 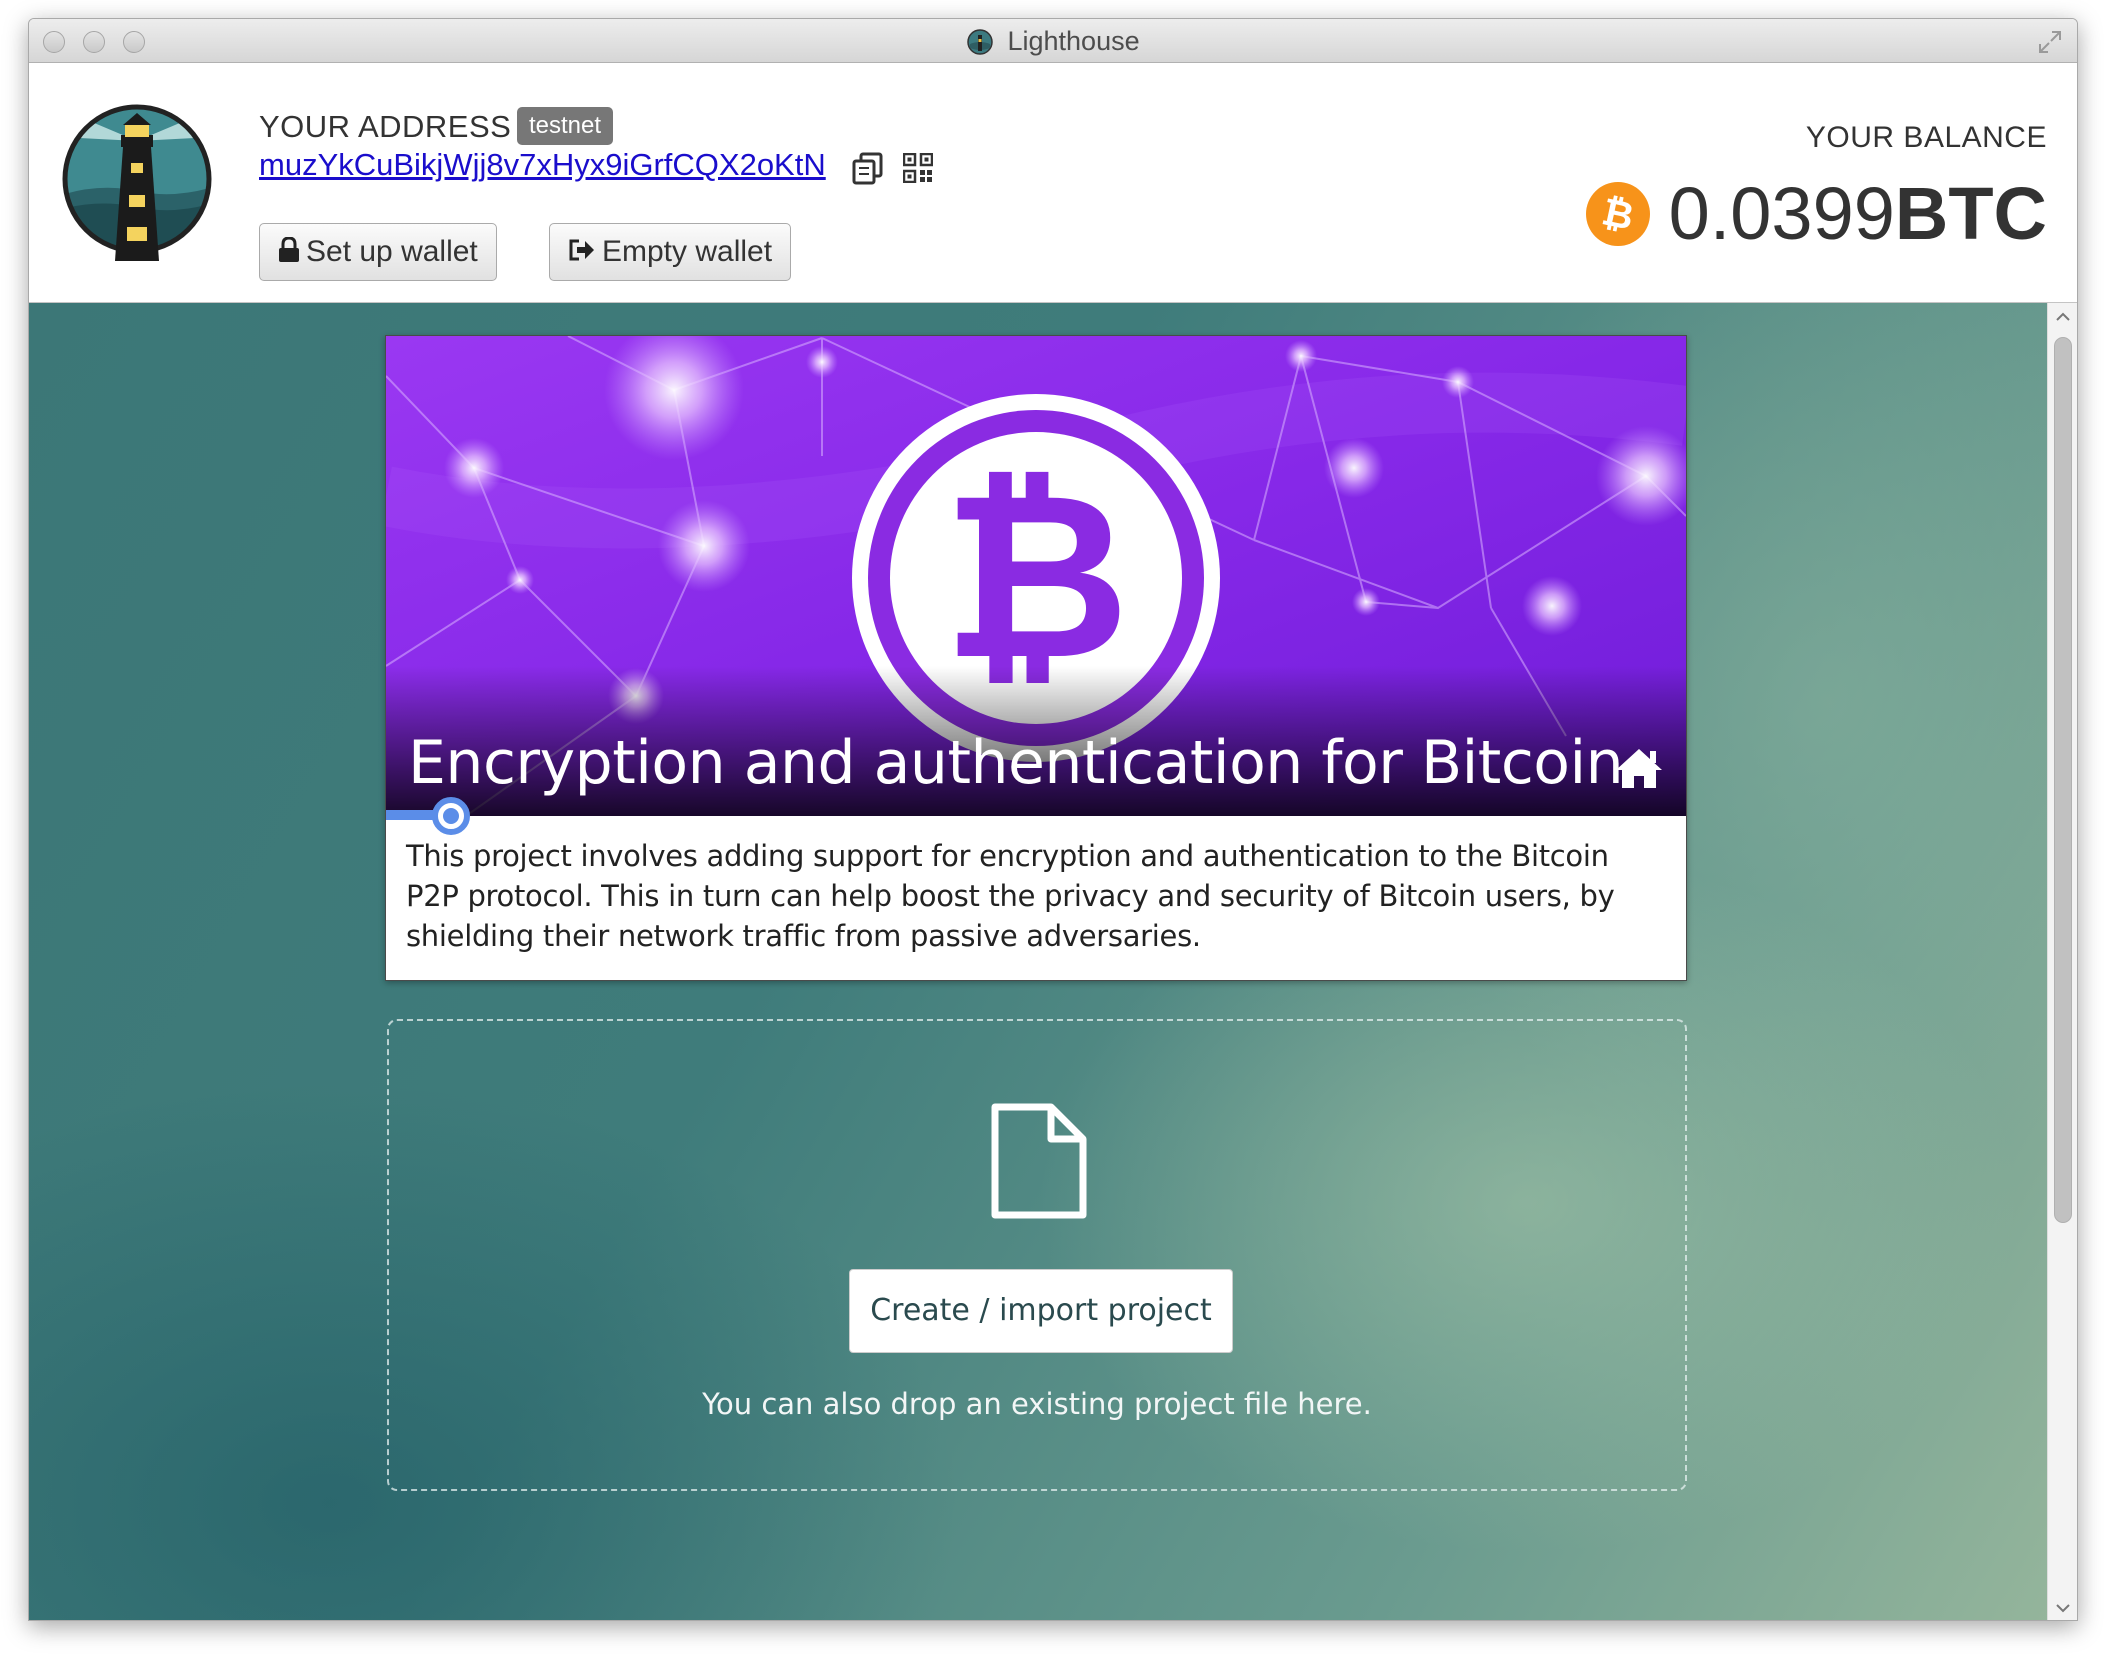 I want to click on balance-row: ₿ 0.0399BTC, so click(x=1816, y=213).